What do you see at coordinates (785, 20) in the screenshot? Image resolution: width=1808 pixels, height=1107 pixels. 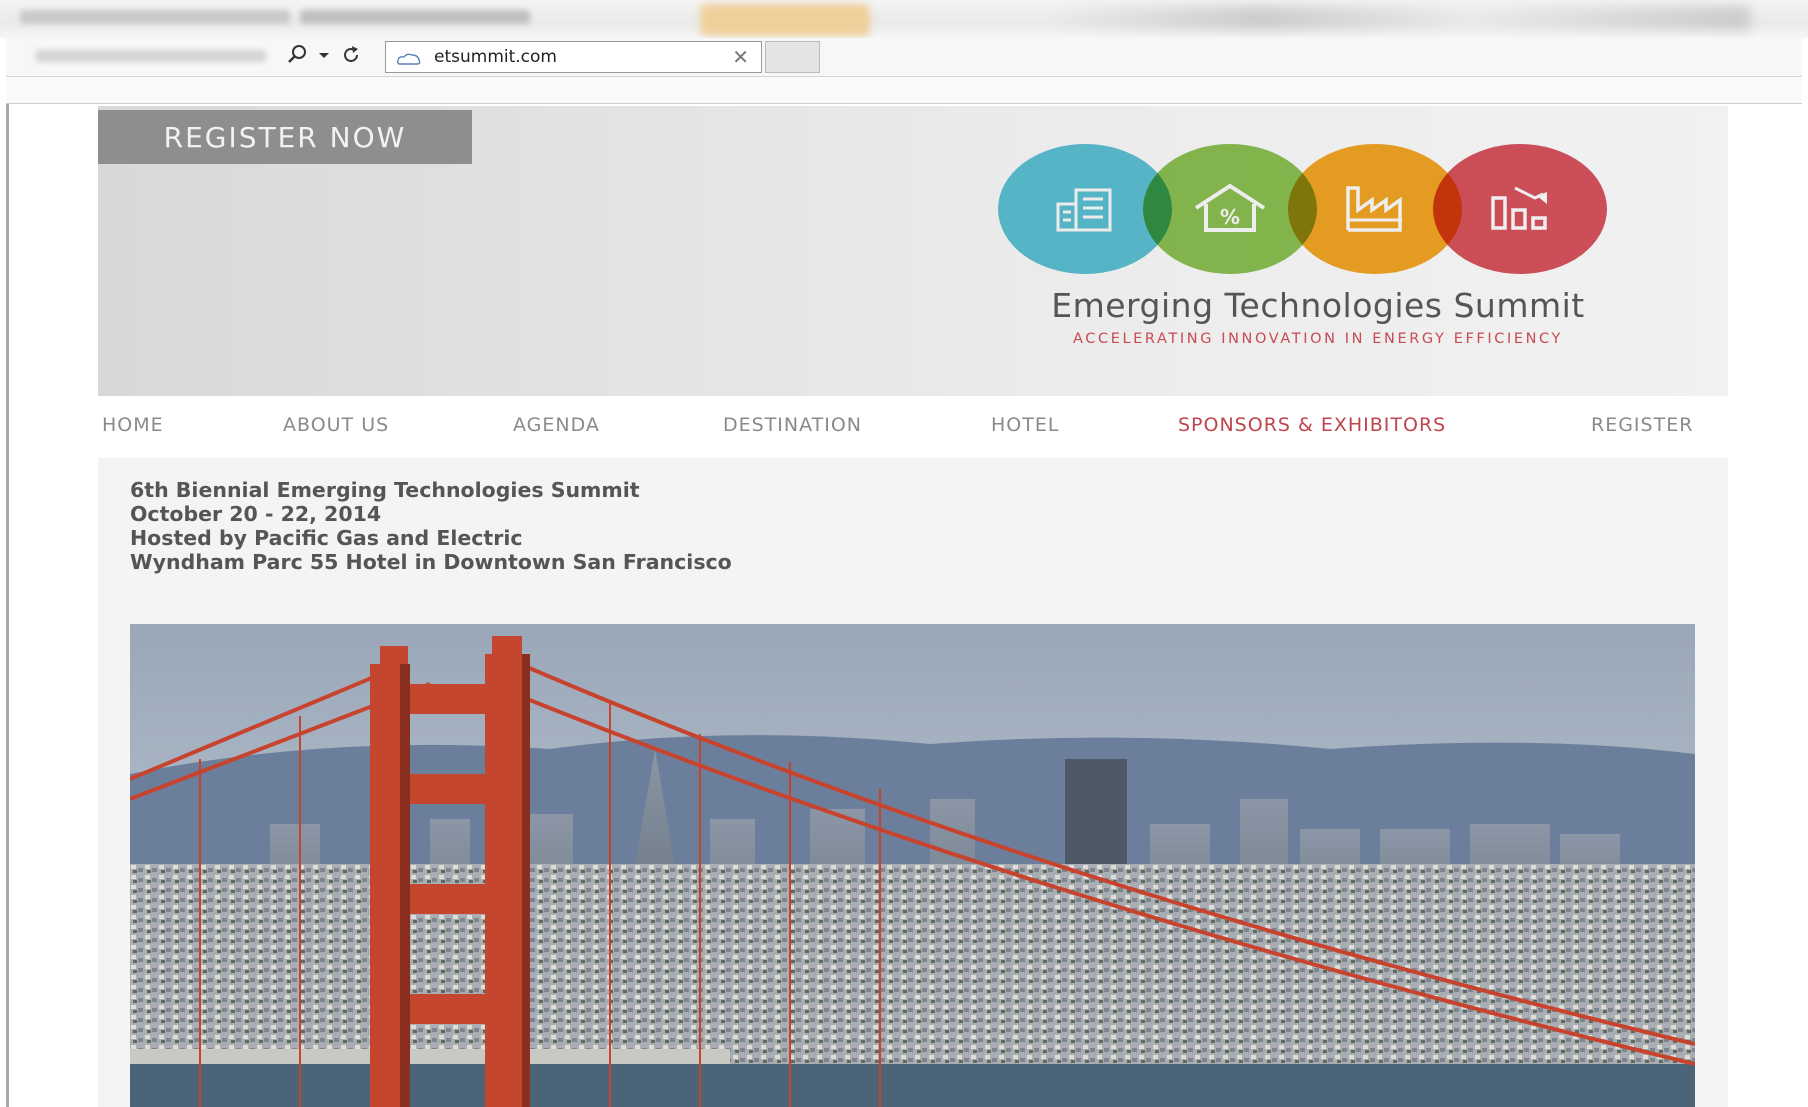 I see `taskbar-highlight` at bounding box center [785, 20].